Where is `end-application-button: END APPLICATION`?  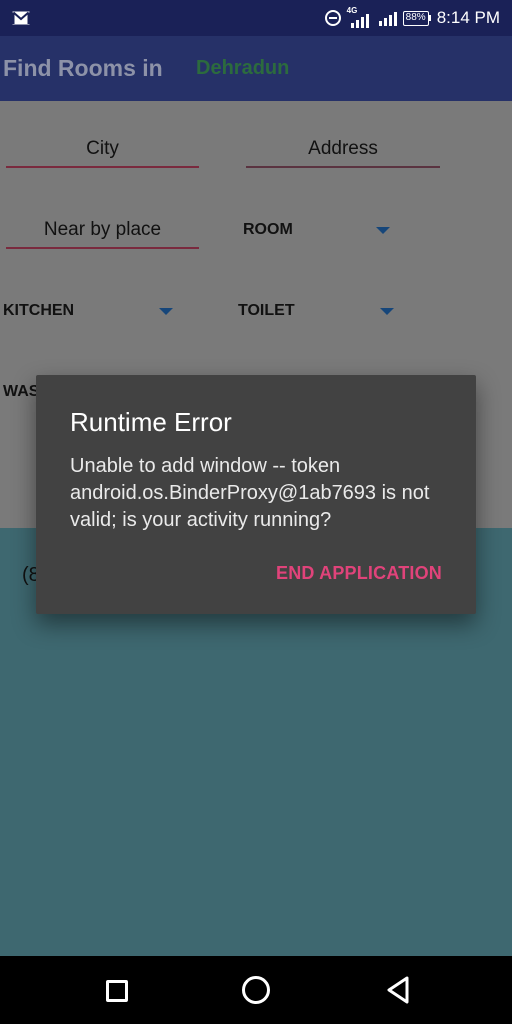
end-application-button: END APPLICATION is located at coordinates (359, 573).